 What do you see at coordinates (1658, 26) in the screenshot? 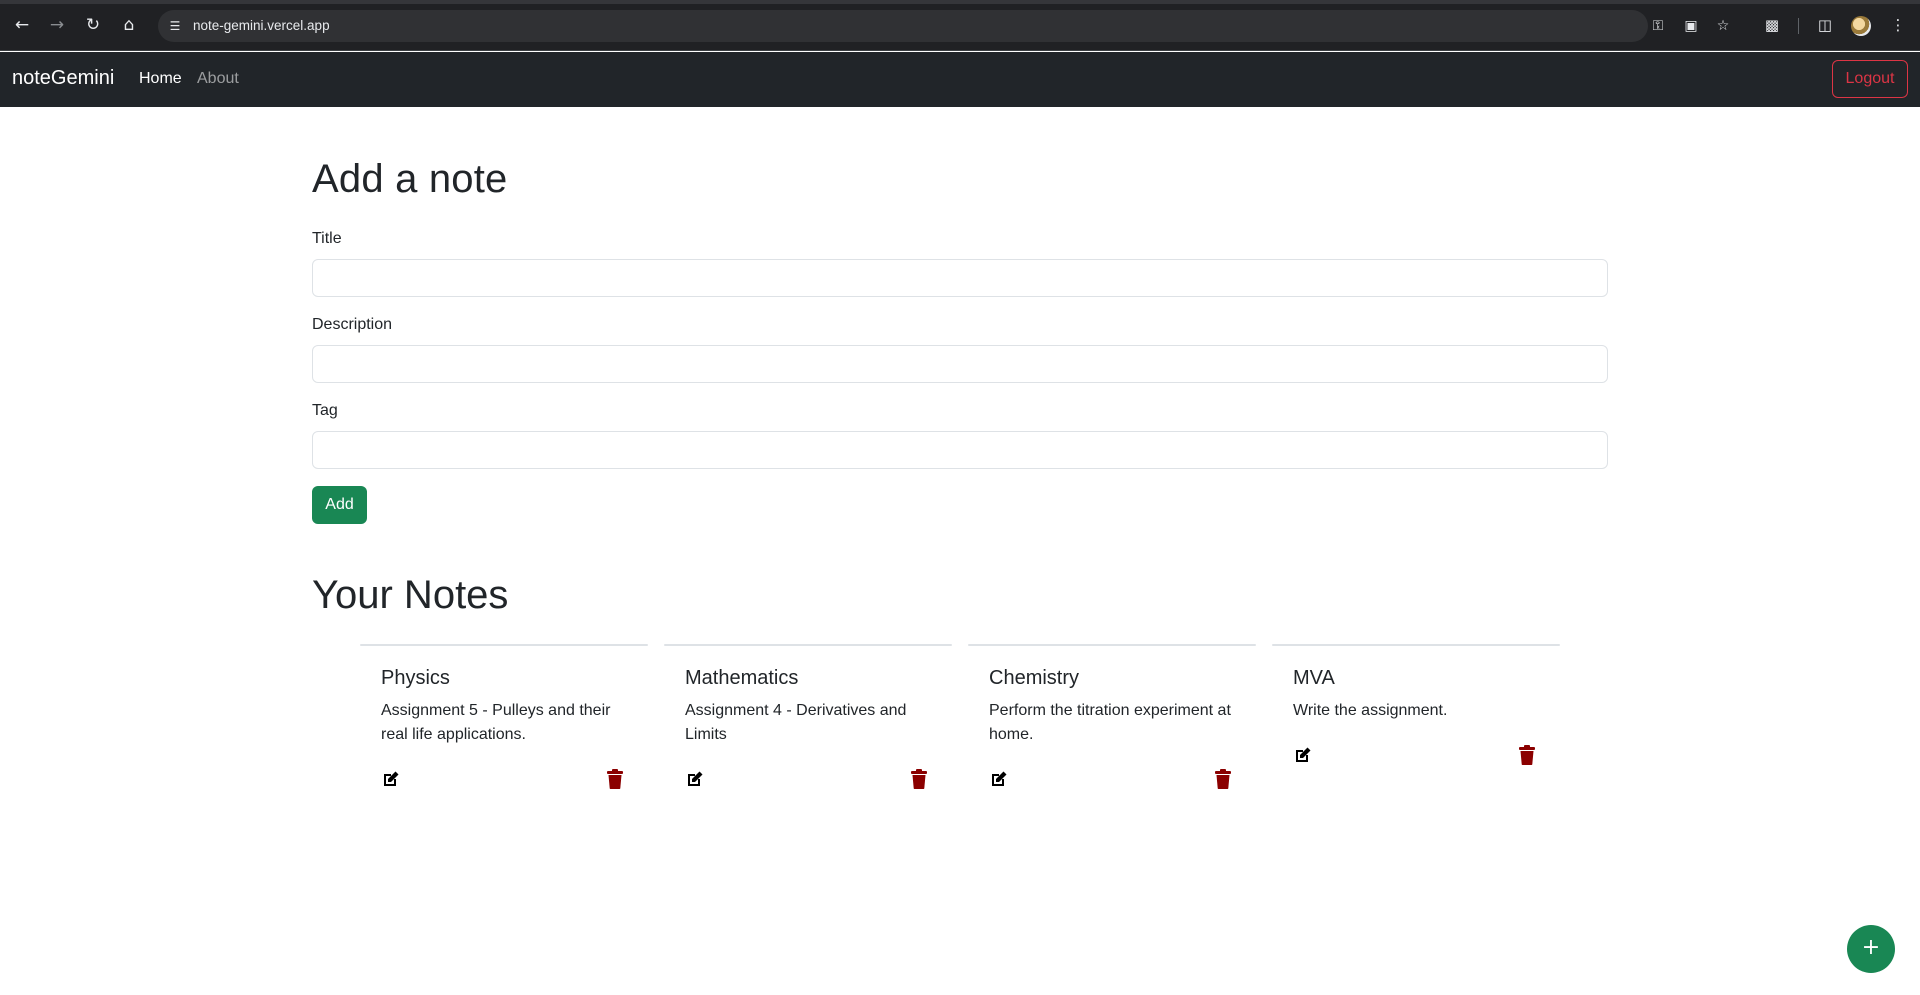
I see `key-icon: ⚿` at bounding box center [1658, 26].